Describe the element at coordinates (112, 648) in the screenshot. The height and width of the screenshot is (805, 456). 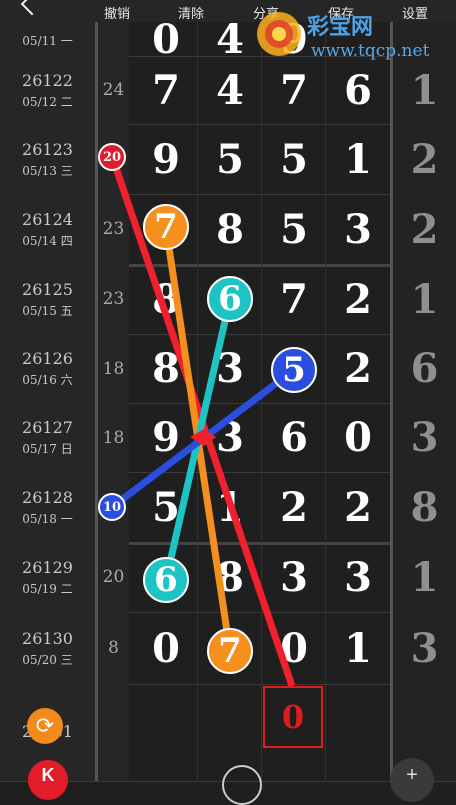
I see `gap-cell: 8` at that location.